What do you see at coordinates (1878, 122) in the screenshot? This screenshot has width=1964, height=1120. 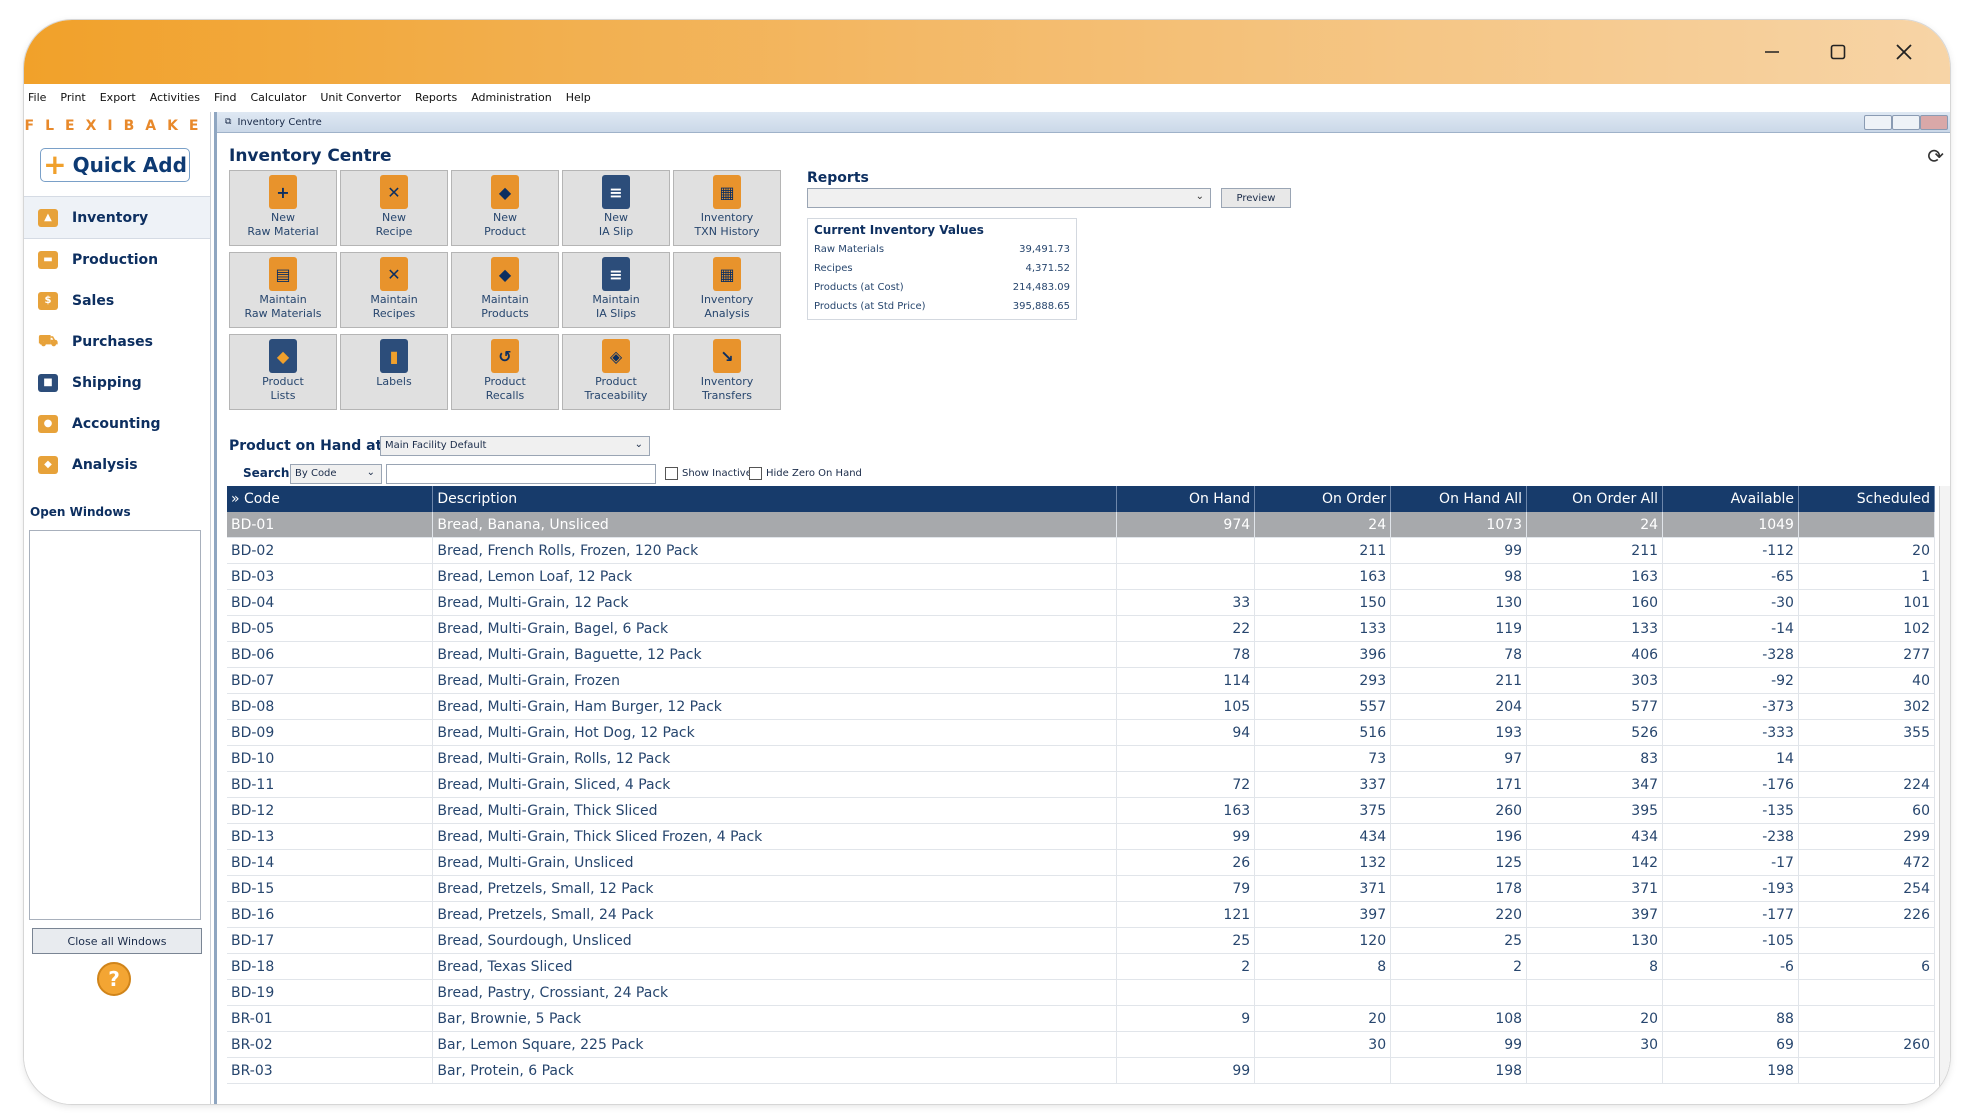 I see `child-minimize-button` at bounding box center [1878, 122].